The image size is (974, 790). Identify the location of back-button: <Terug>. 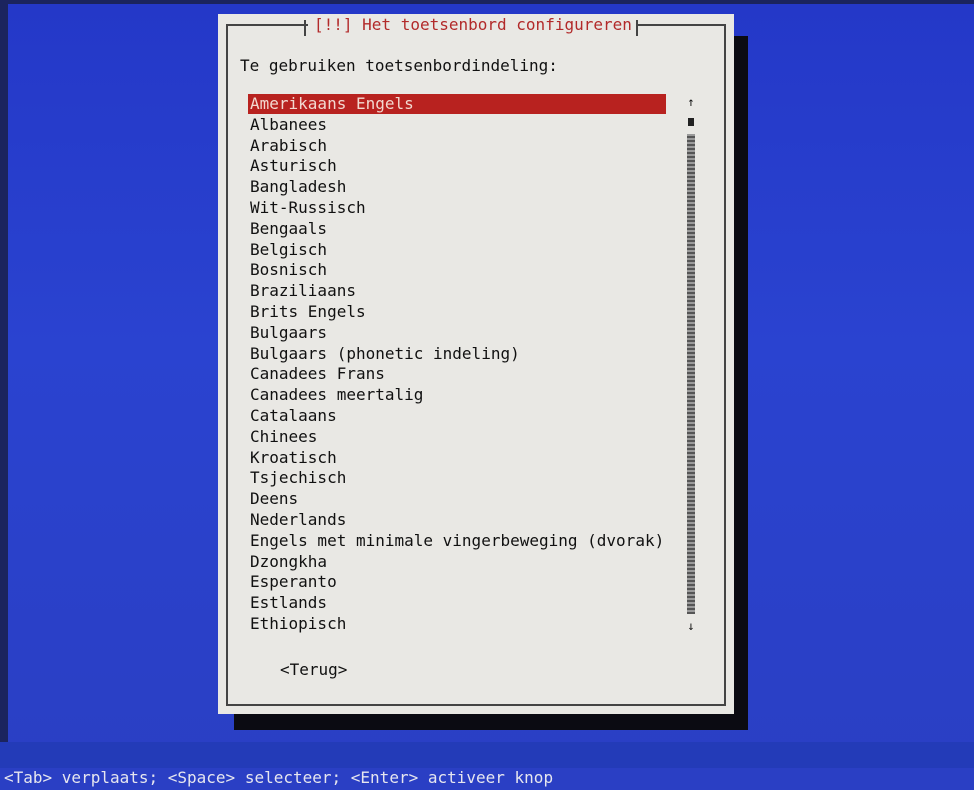
(313, 669).